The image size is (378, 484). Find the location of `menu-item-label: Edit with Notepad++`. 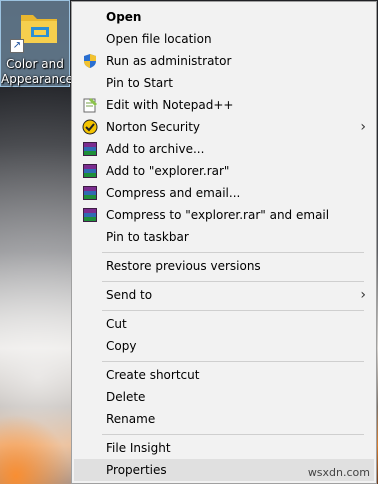

menu-item-label: Edit with Notepad++ is located at coordinates (170, 105).